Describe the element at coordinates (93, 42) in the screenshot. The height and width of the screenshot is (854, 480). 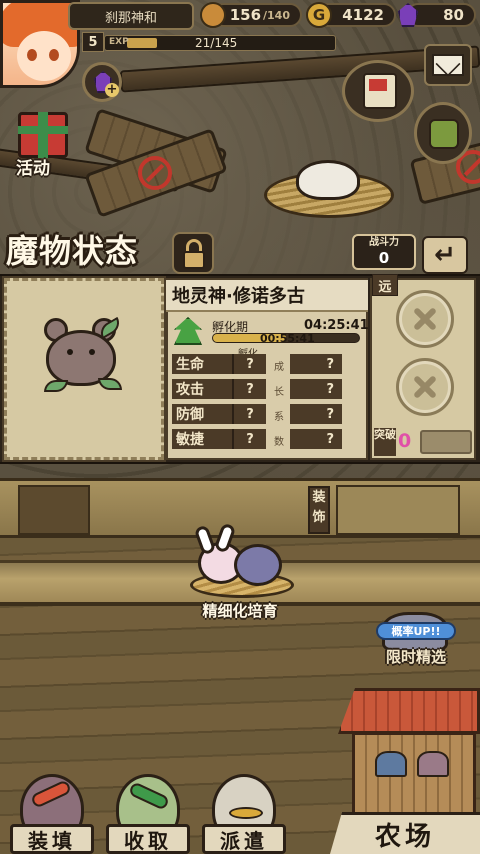
I see `player-level: 5` at that location.